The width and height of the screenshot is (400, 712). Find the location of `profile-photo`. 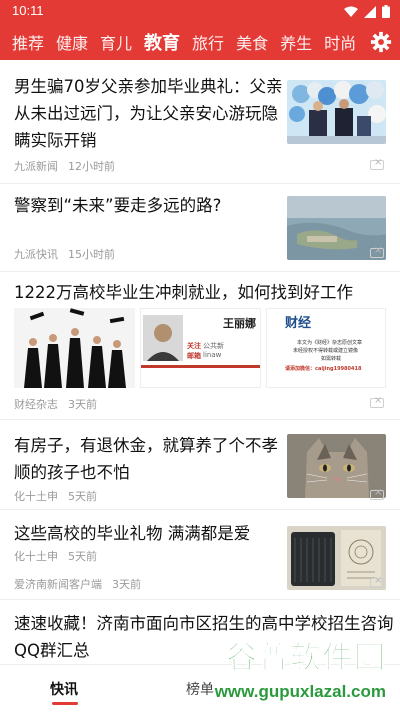

profile-photo is located at coordinates (163, 338).